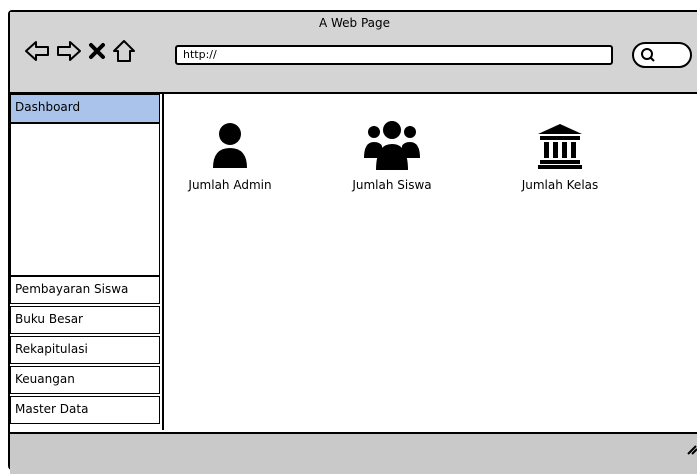  I want to click on sidebar-item-keuangan: Keuangan, so click(85, 380).